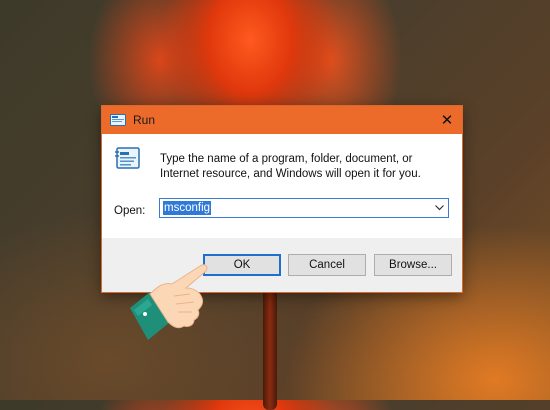 This screenshot has width=550, height=410. I want to click on title-bar: Run ✕, so click(282, 120).